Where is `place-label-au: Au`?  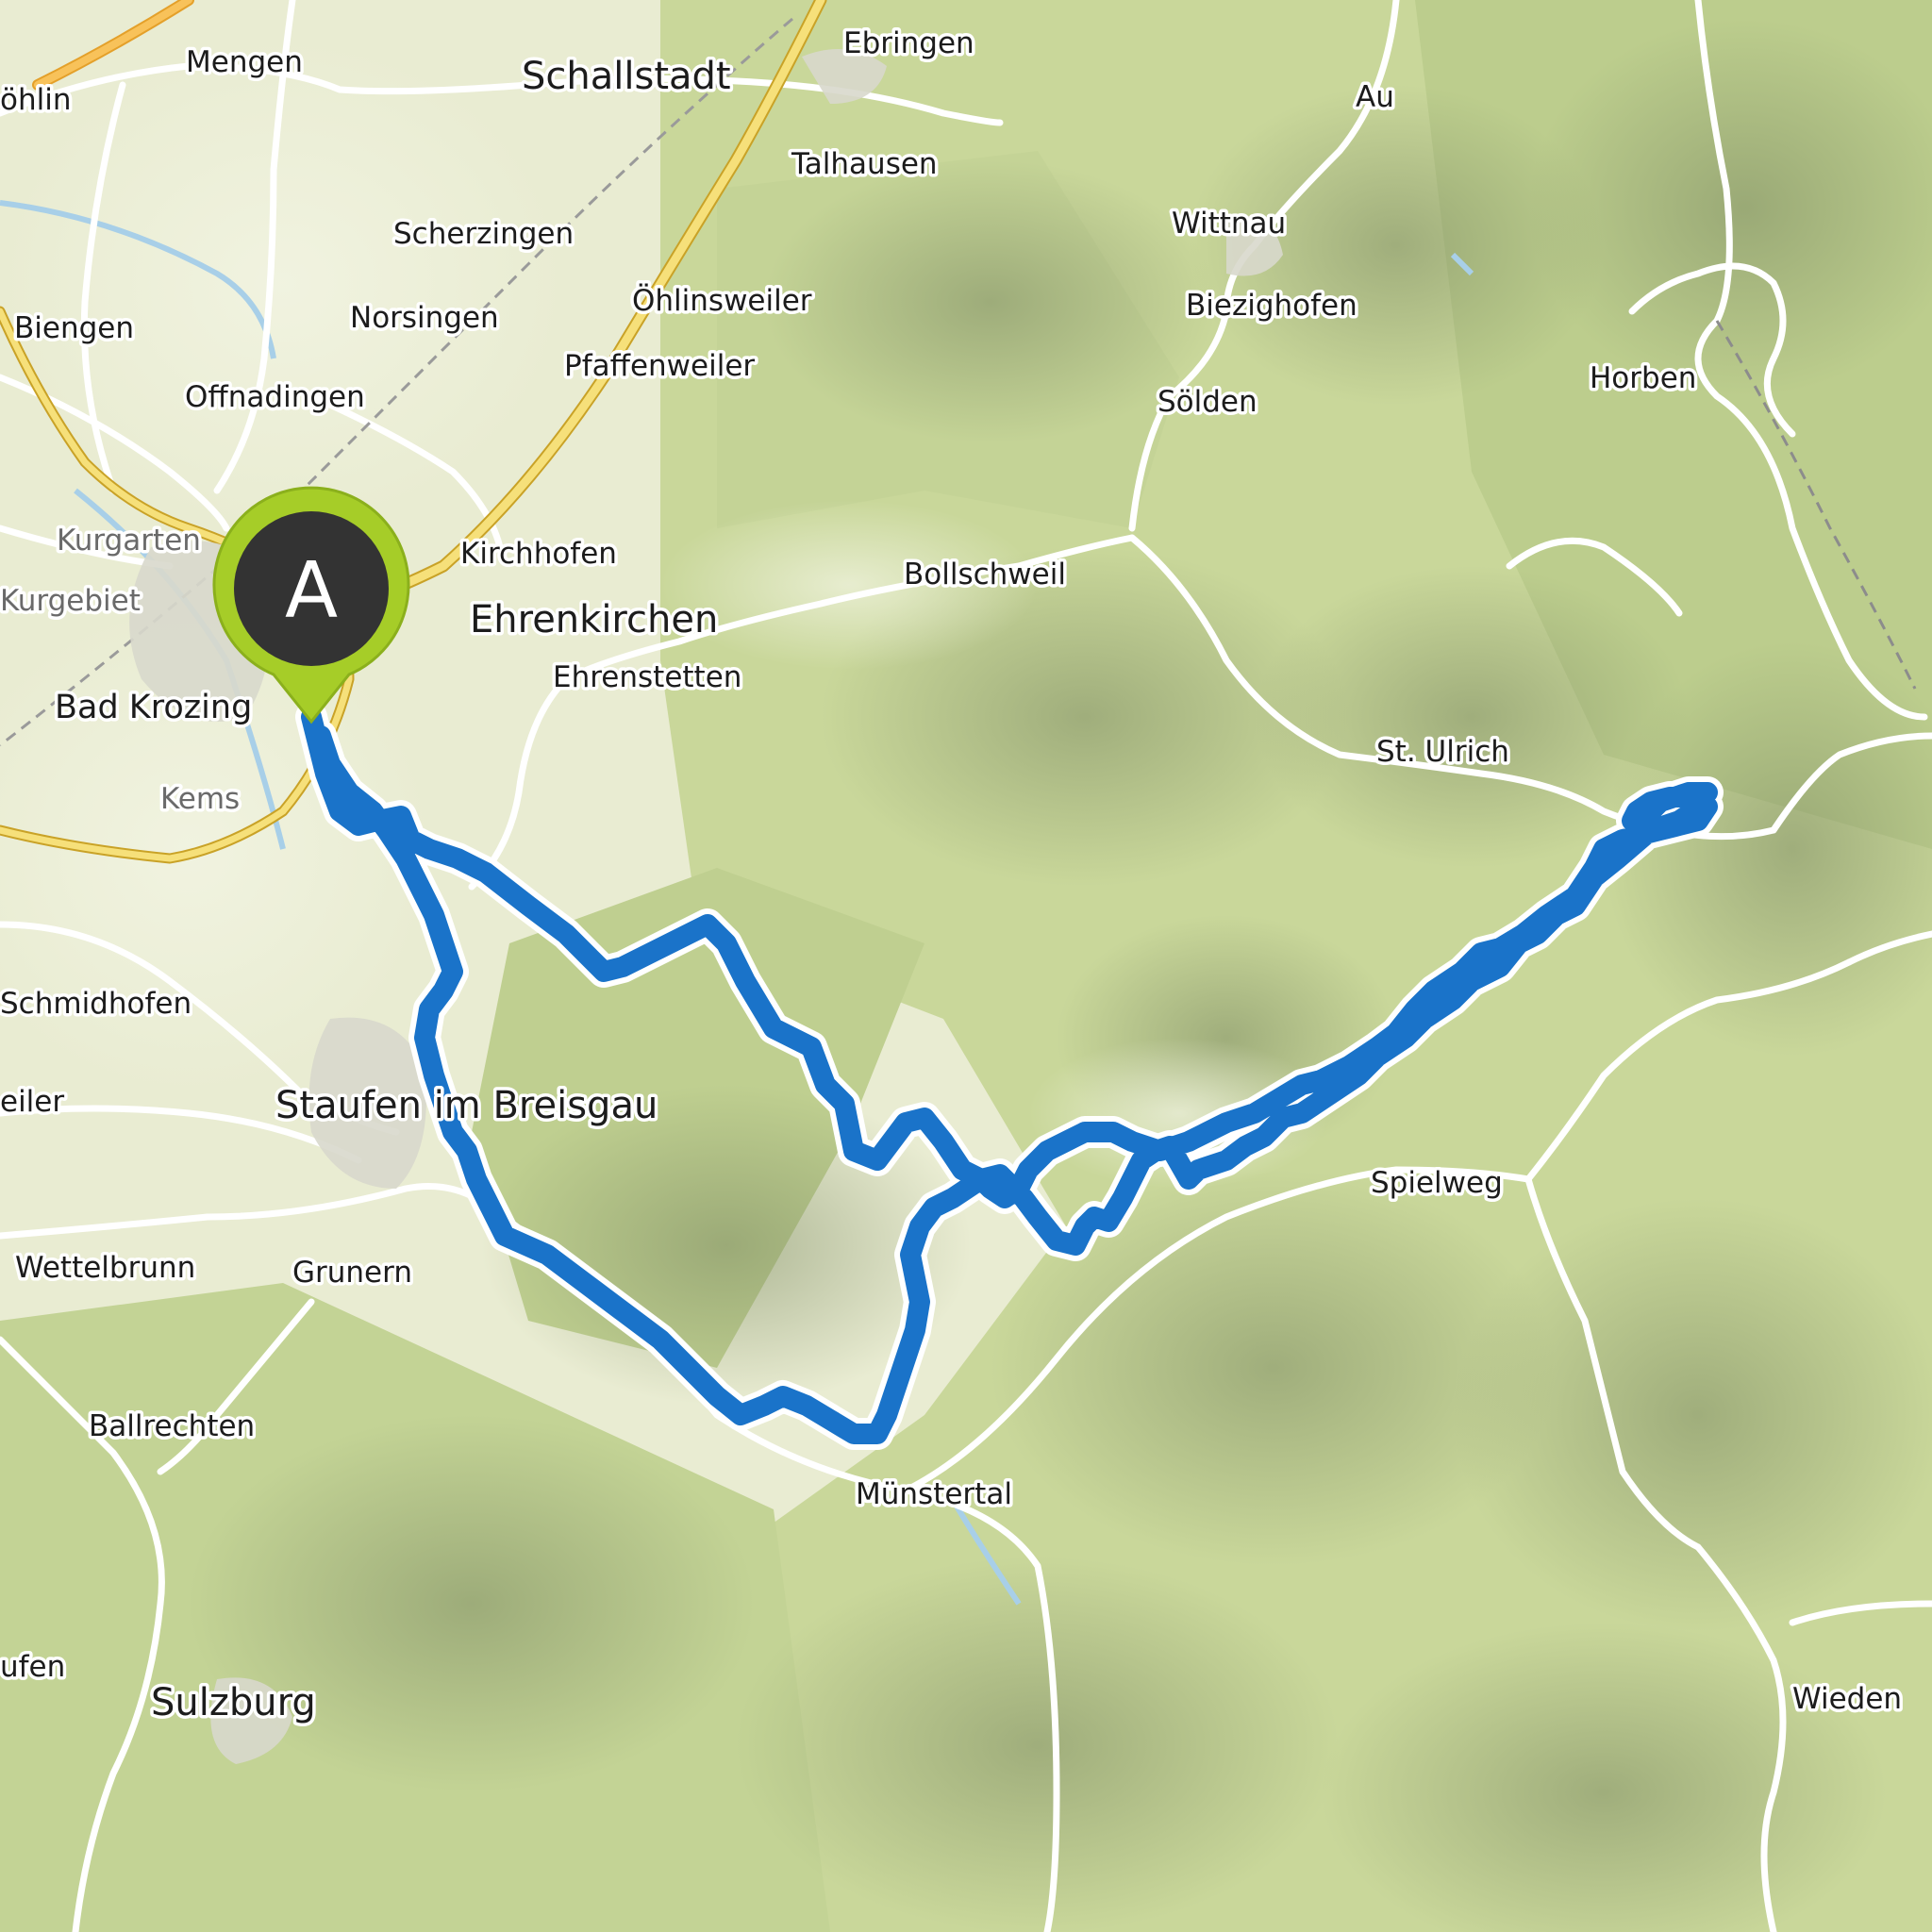 place-label-au: Au is located at coordinates (1375, 97).